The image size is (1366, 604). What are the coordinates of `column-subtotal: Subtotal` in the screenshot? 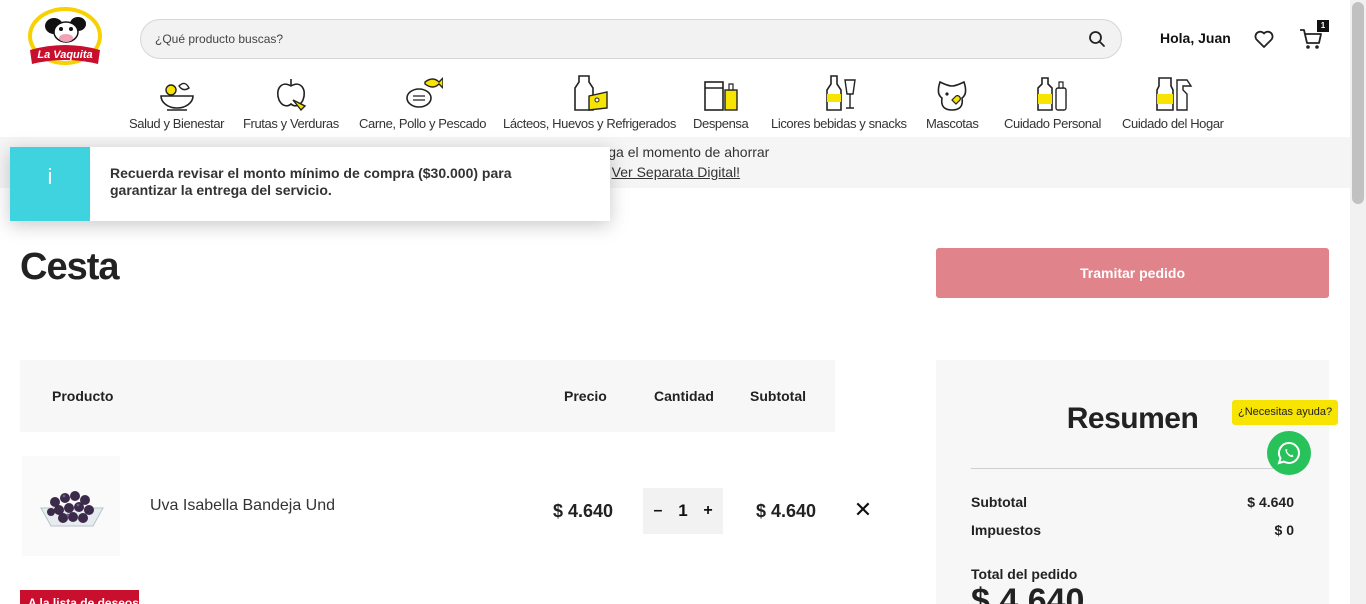 It's located at (778, 396).